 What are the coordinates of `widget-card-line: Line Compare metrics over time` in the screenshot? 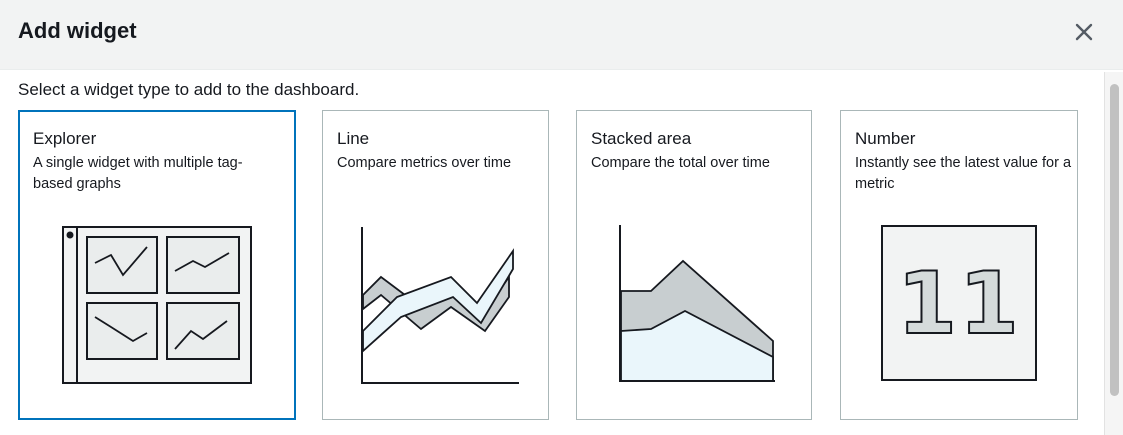 It's located at (435, 265).